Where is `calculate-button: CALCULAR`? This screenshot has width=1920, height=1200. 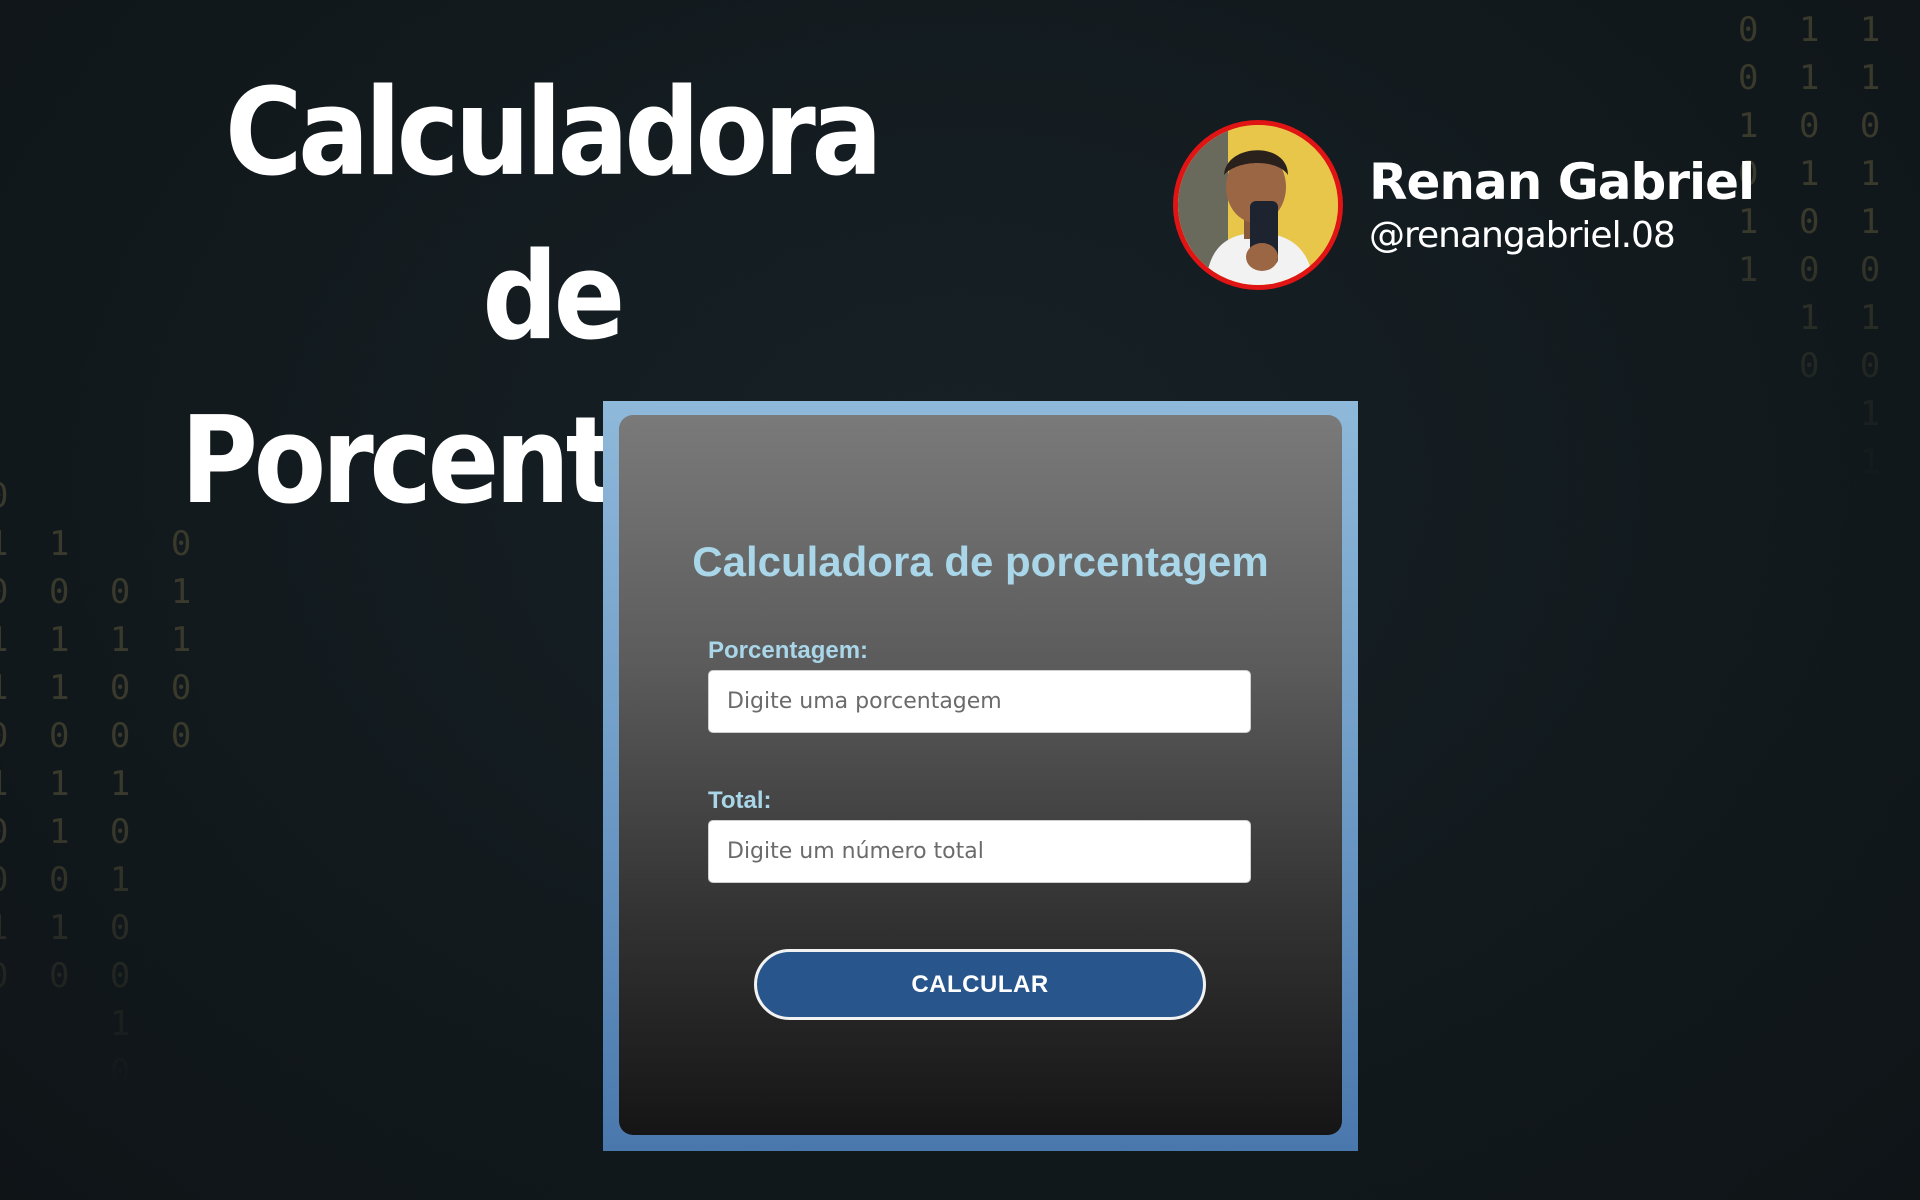
calculate-button: CALCULAR is located at coordinates (980, 984).